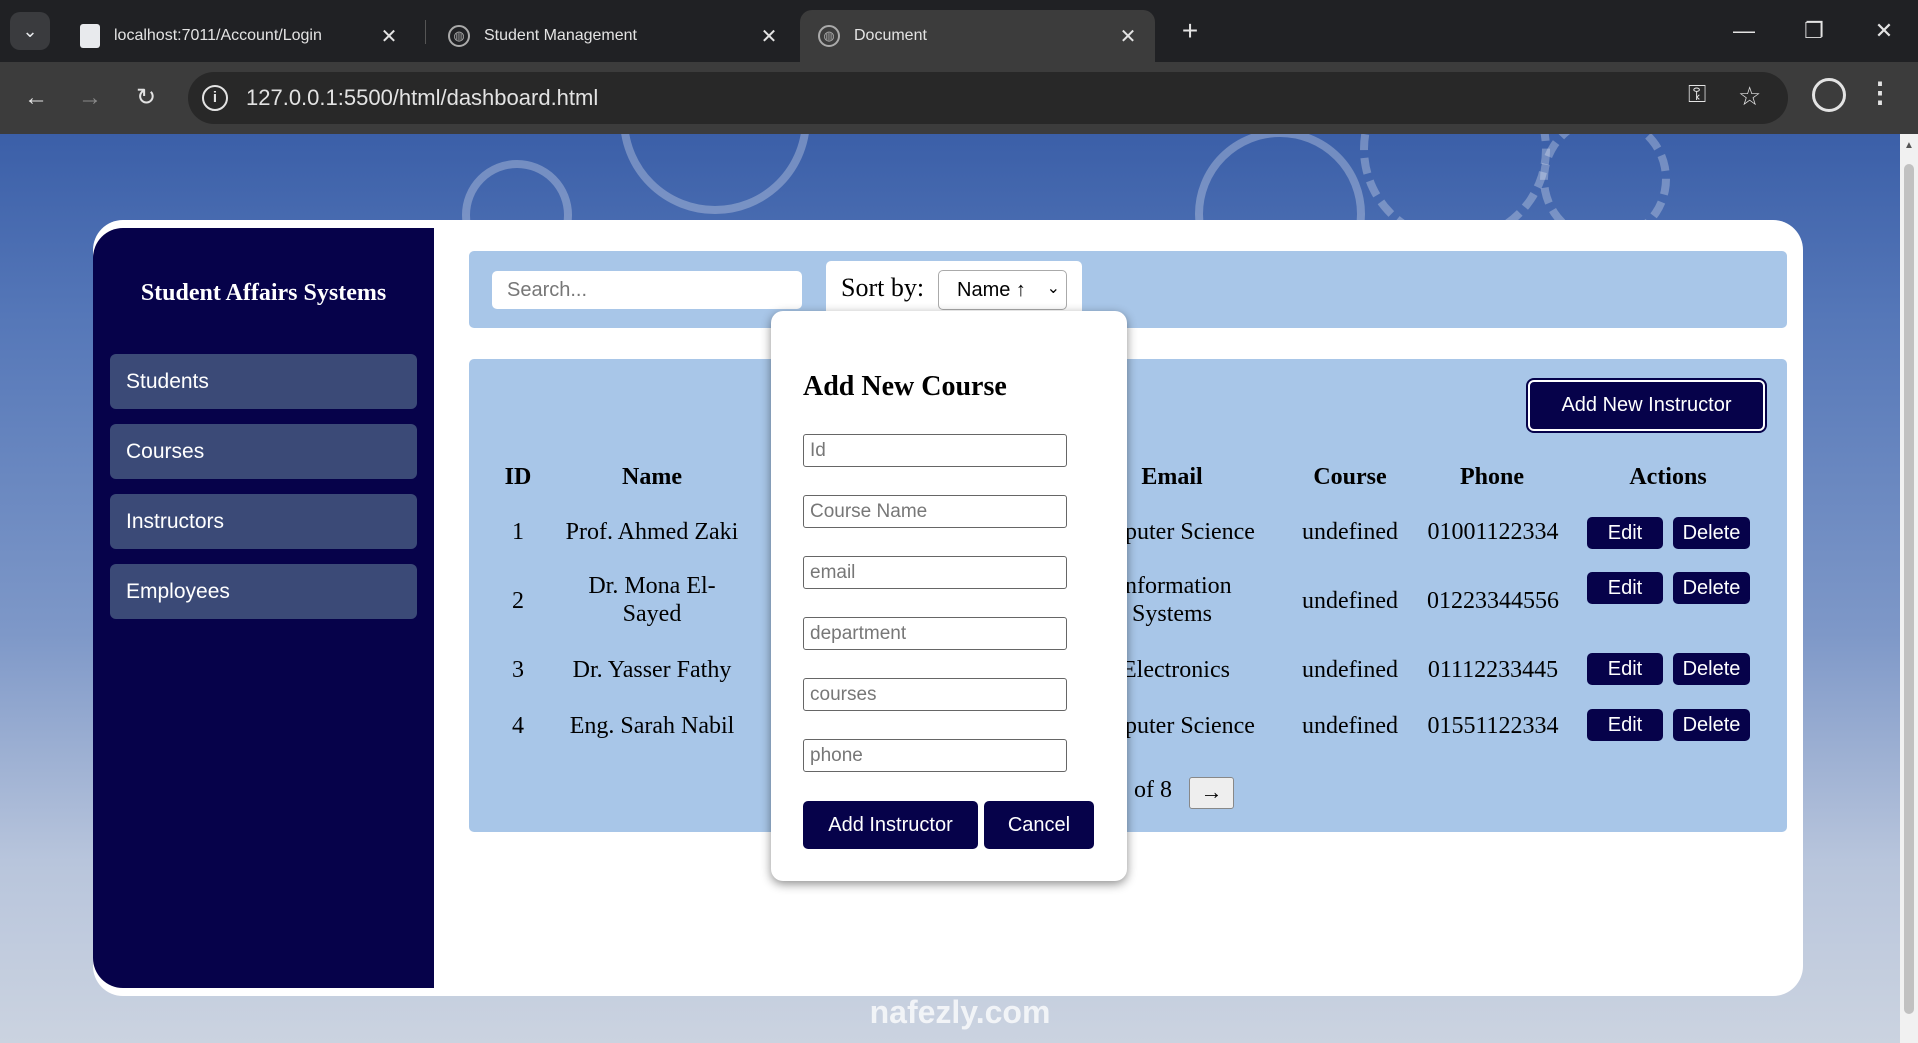 The height and width of the screenshot is (1043, 1918). Describe the element at coordinates (935, 511) in the screenshot. I see `course-name-field` at that location.